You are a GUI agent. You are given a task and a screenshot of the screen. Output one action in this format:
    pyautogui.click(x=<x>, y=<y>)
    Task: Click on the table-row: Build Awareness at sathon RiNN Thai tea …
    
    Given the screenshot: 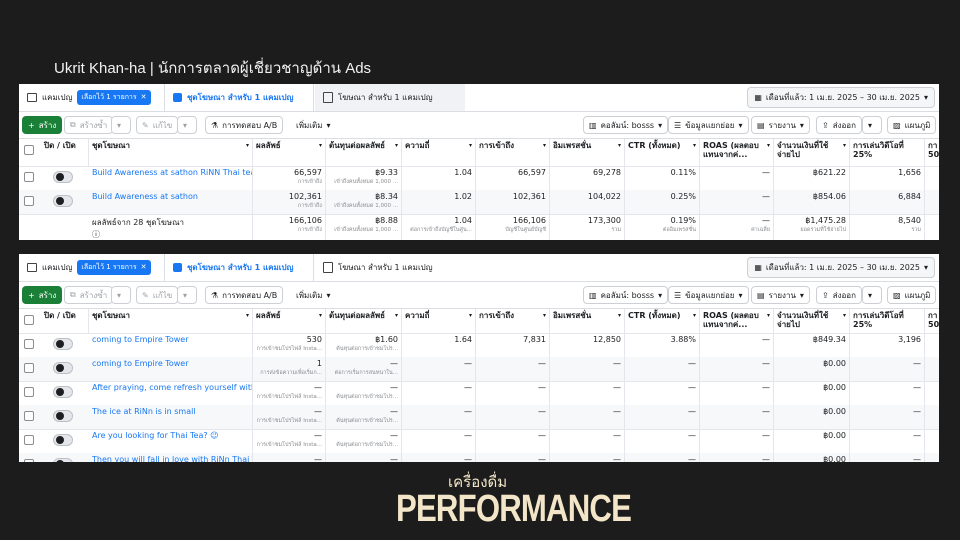 What is the action you would take?
    pyautogui.click(x=479, y=178)
    